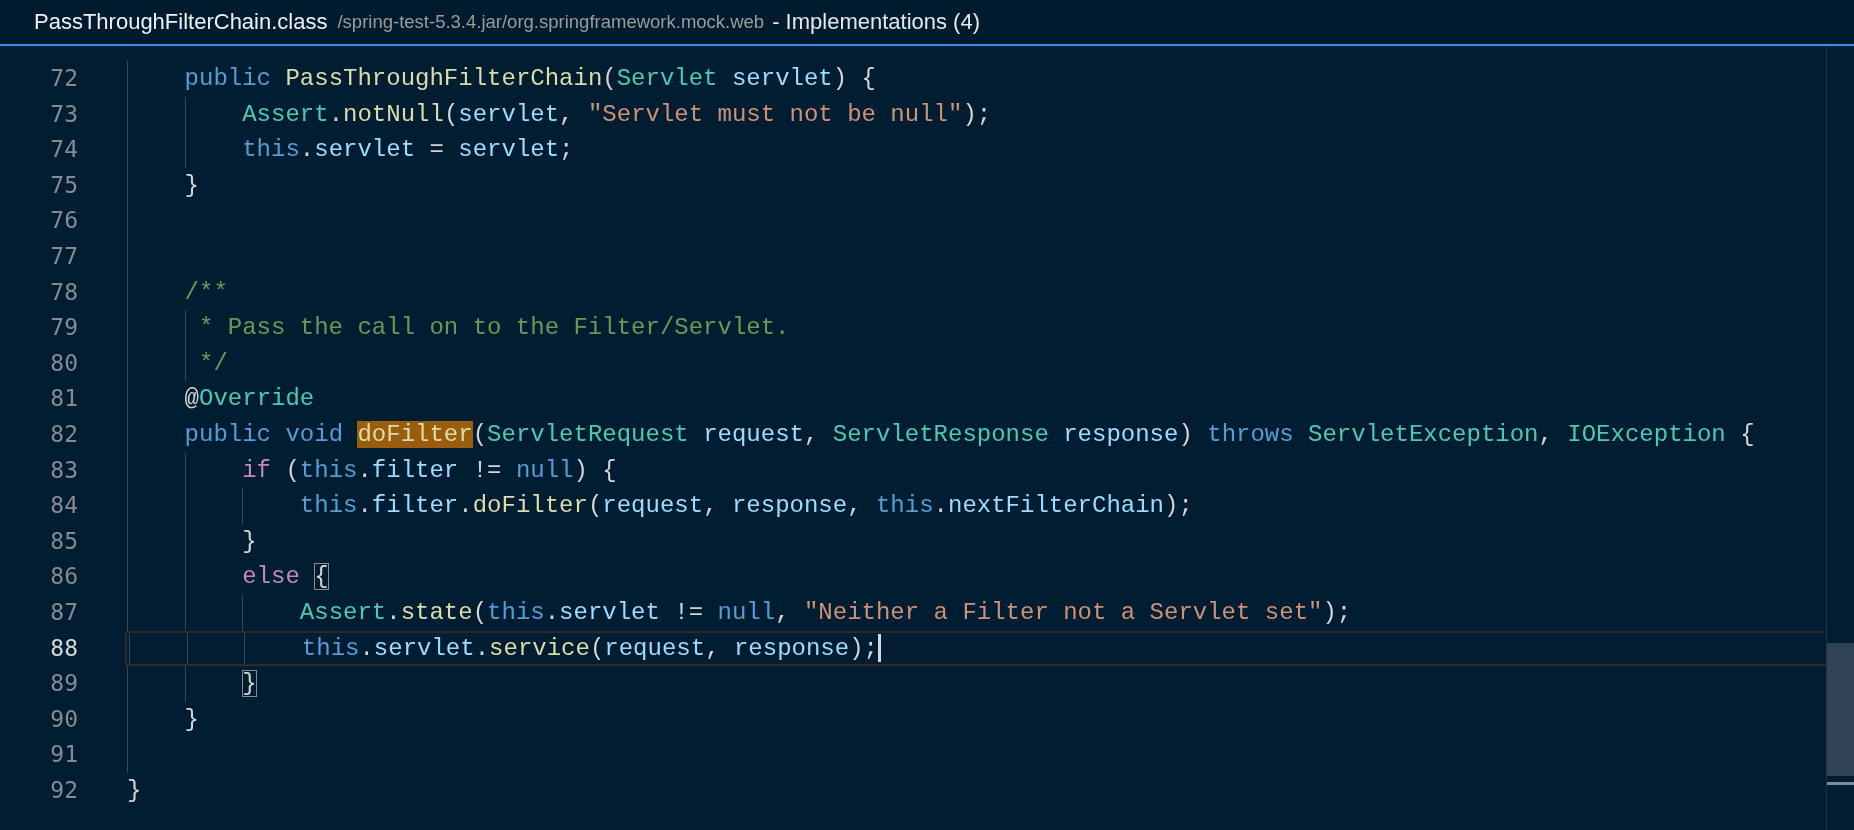  Describe the element at coordinates (63, 684) in the screenshot. I see `line-number: 89` at that location.